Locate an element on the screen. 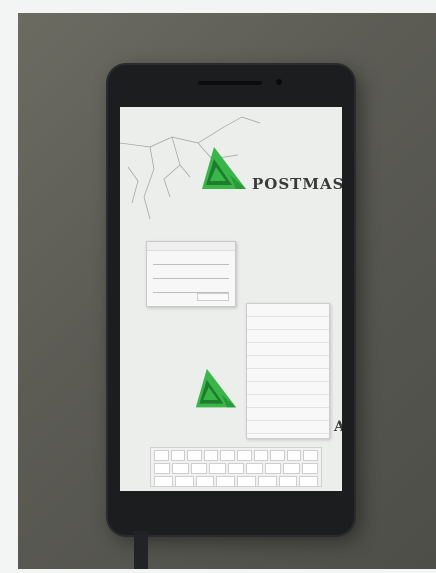 The height and width of the screenshot is (573, 436). phone-earpiece is located at coordinates (230, 83).